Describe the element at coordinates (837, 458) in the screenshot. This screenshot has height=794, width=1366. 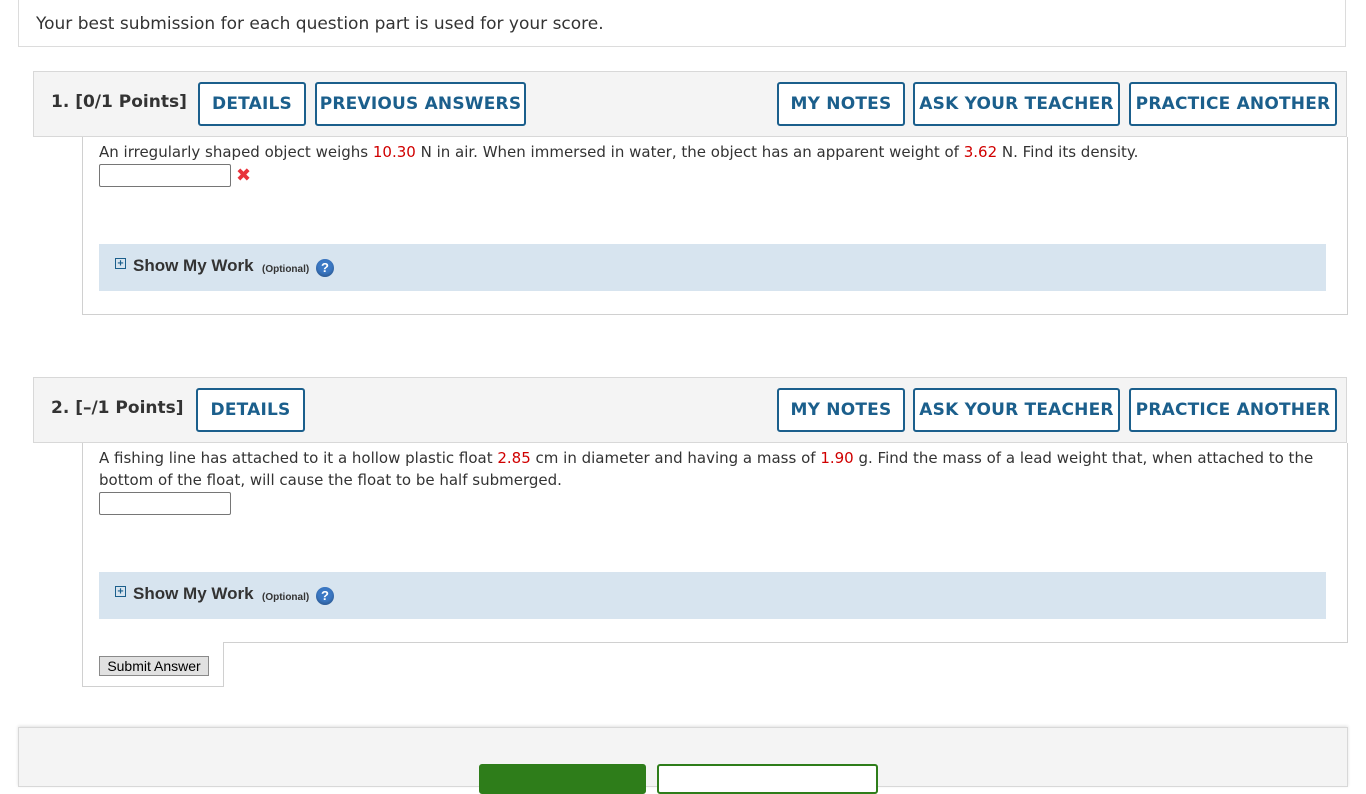
I see `given-value: 1.90` at that location.